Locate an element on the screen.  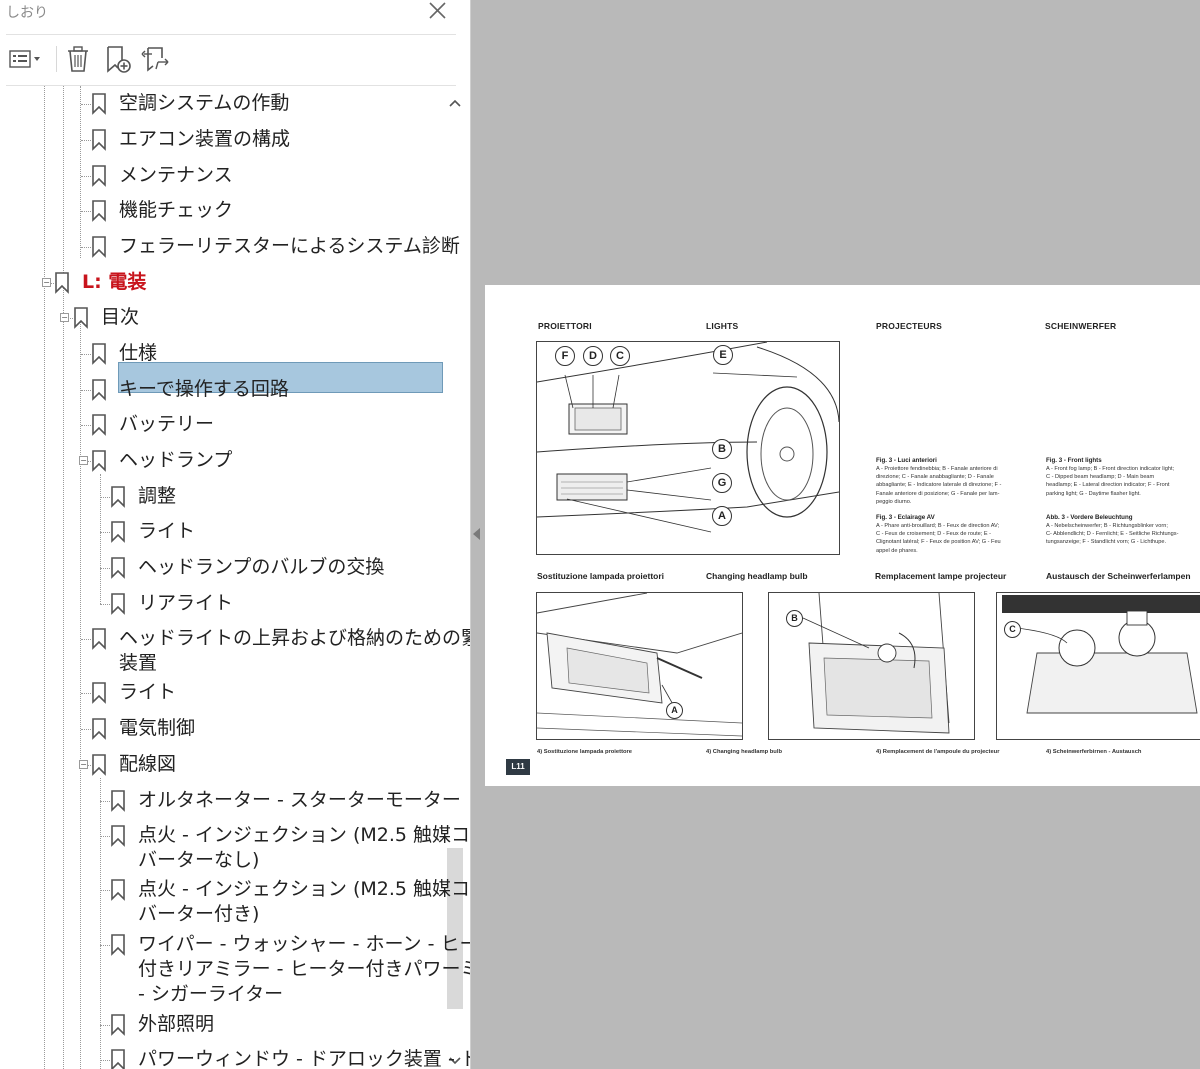
bookmark-find-icon is located at coordinates (155, 59).